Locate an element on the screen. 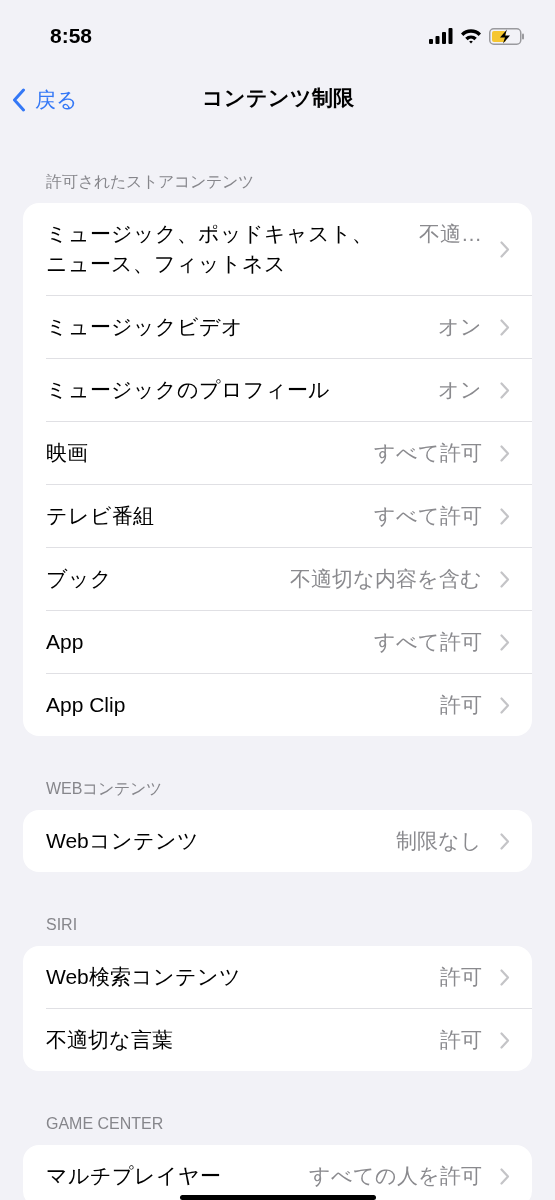 The height and width of the screenshot is (1200, 555). status-time: 8:58 is located at coordinates (71, 36).